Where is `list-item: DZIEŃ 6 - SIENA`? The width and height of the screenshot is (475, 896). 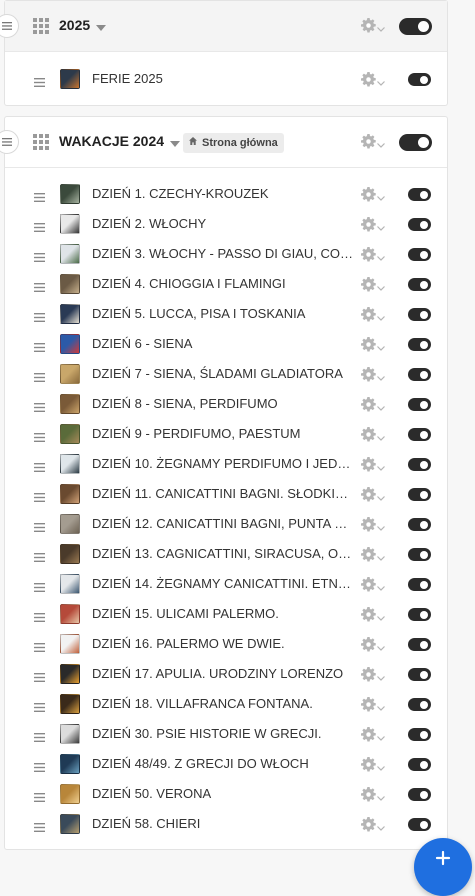
list-item: DZIEŃ 6 - SIENA is located at coordinates (226, 344).